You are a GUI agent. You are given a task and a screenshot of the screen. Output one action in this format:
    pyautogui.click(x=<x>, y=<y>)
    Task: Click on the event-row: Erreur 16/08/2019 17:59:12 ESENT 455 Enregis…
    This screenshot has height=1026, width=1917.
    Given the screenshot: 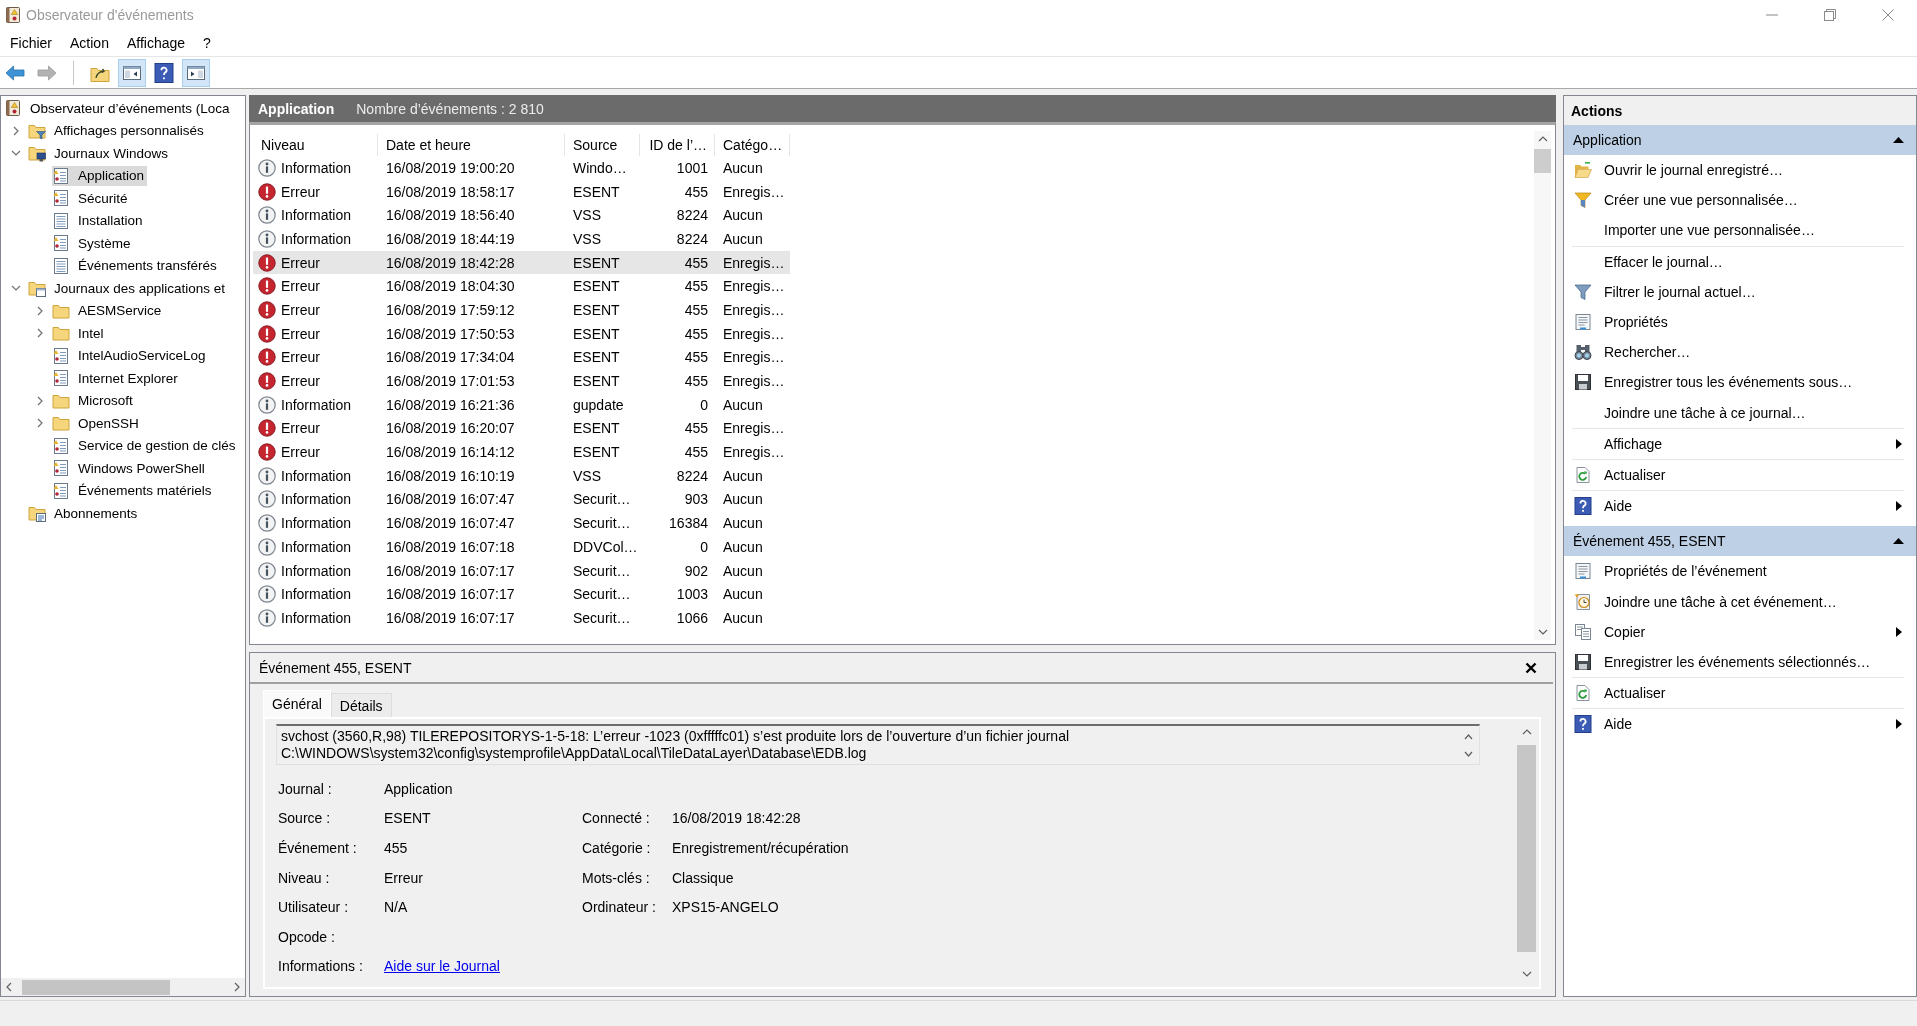 What is the action you would take?
    pyautogui.click(x=521, y=310)
    